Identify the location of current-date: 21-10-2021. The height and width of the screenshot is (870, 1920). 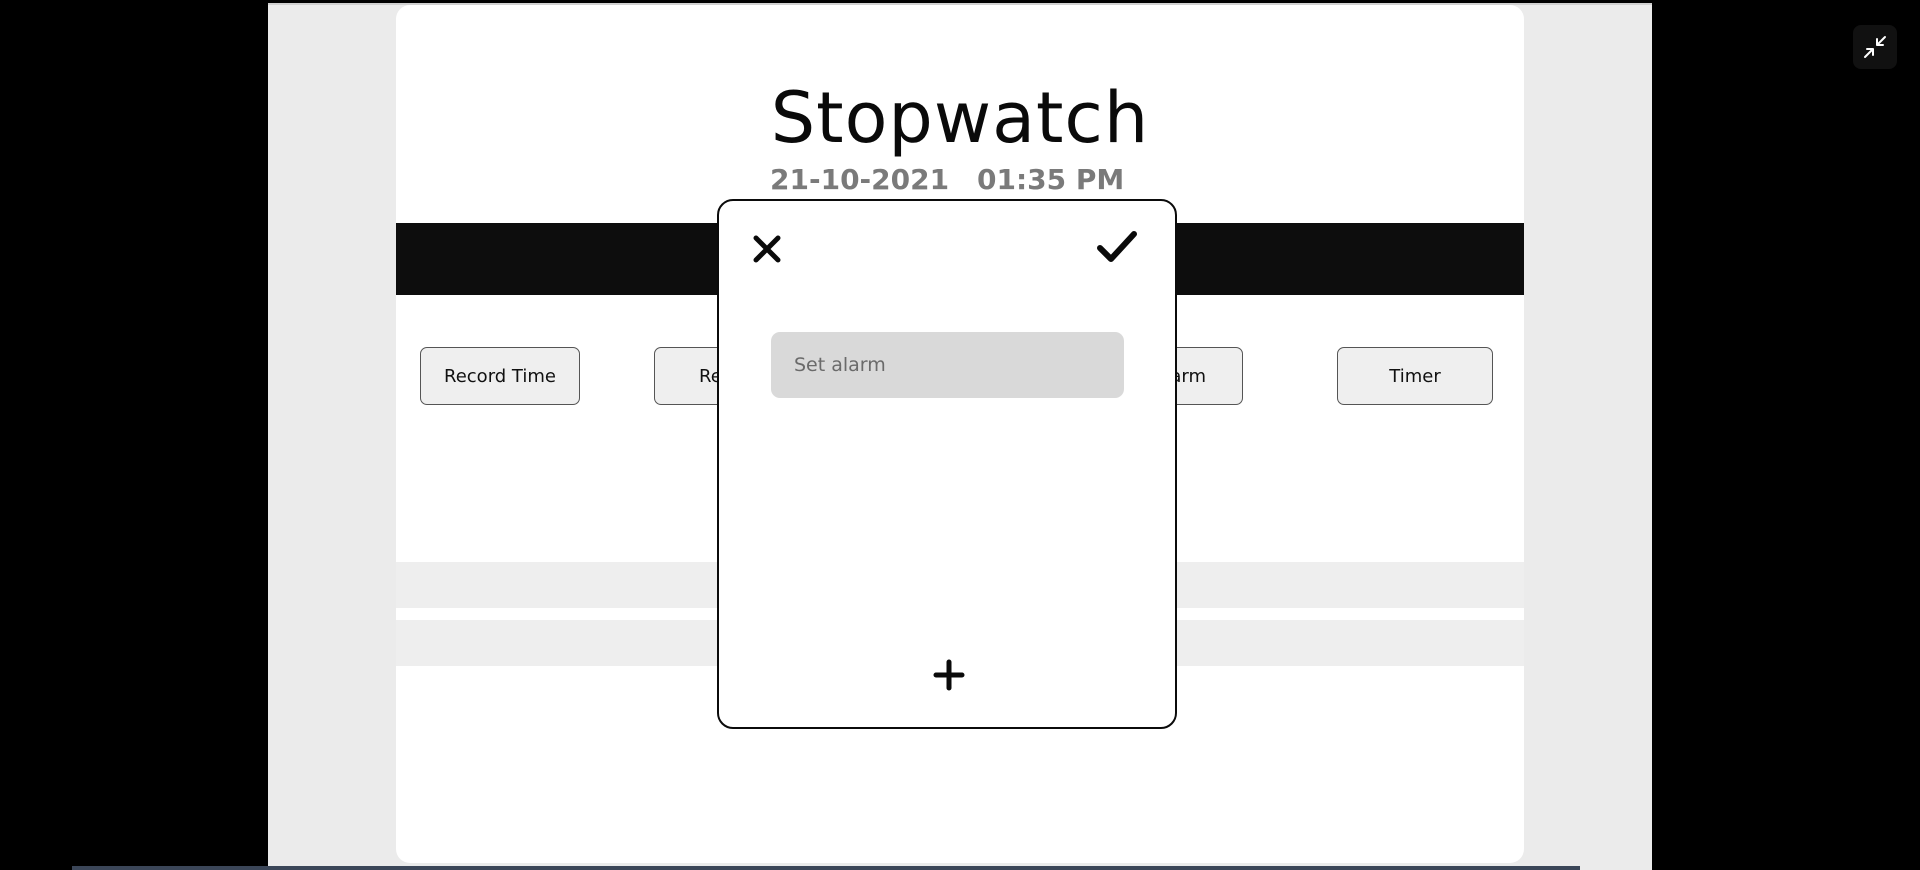
(860, 179).